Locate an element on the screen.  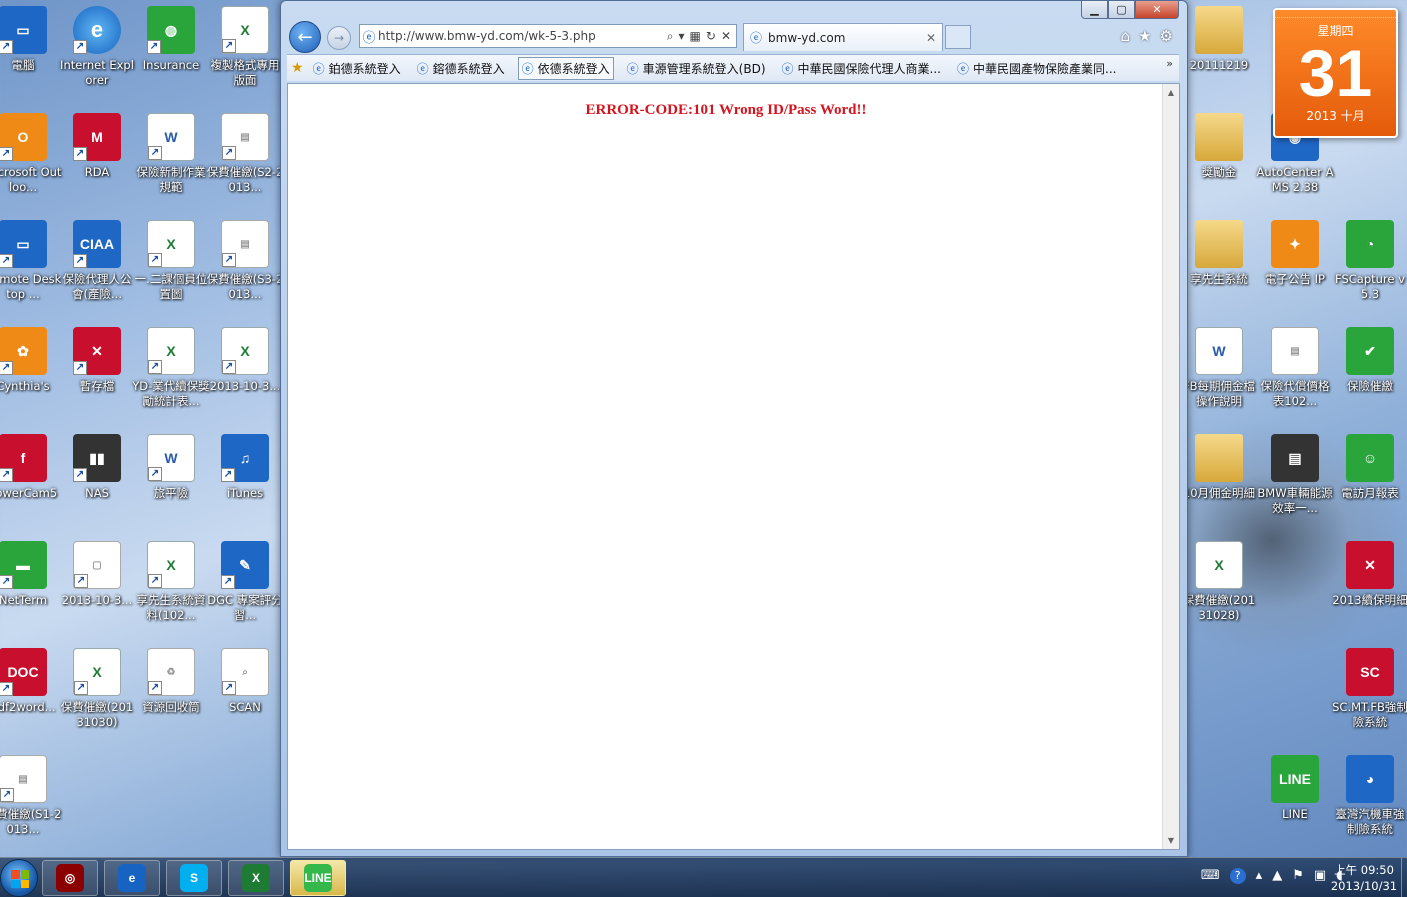
desktop-icon: f↗ PowerCam5 is located at coordinates (31, 480).